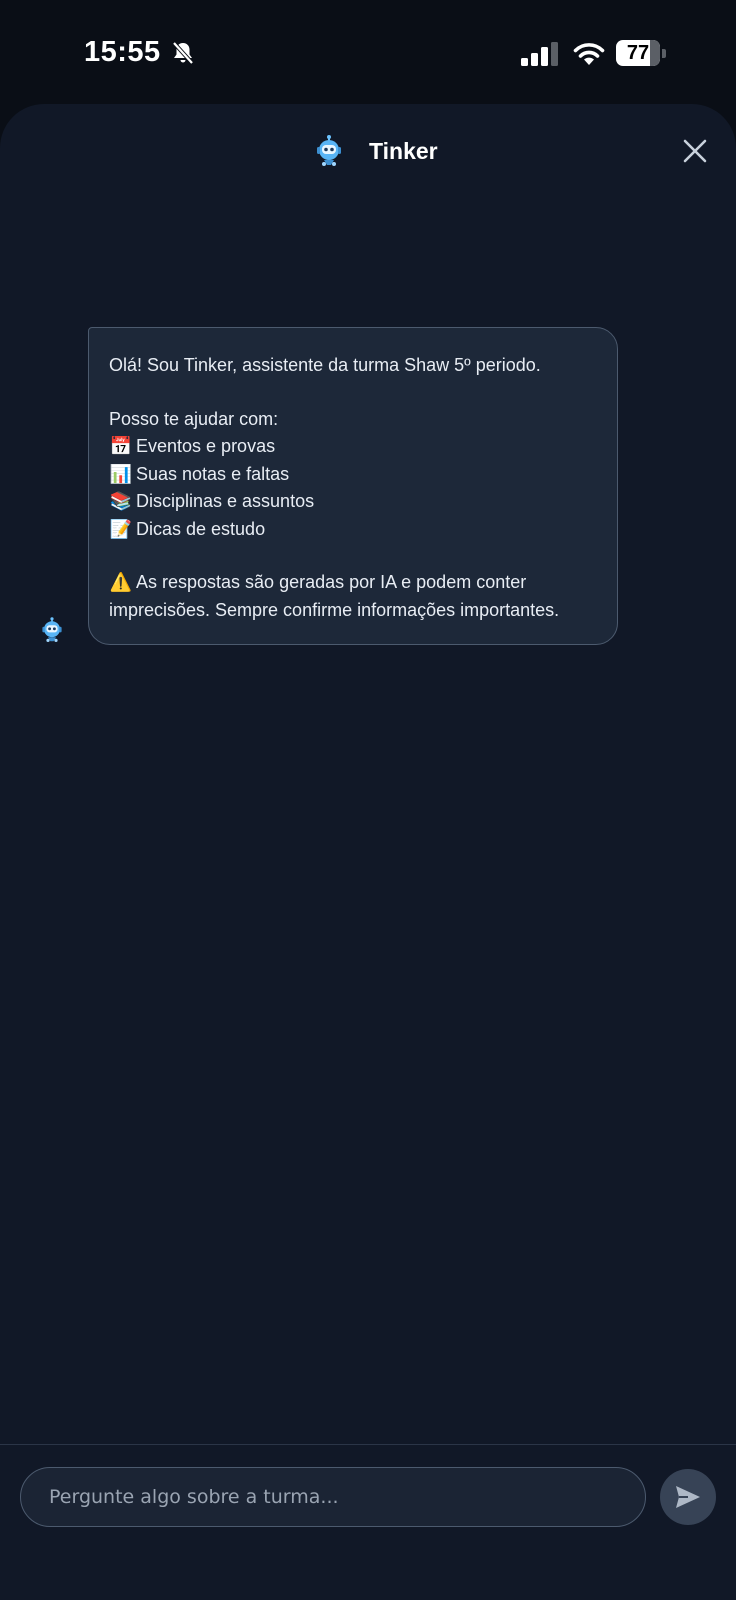  Describe the element at coordinates (368, 52) in the screenshot. I see `status-bar: 15:55 77` at that location.